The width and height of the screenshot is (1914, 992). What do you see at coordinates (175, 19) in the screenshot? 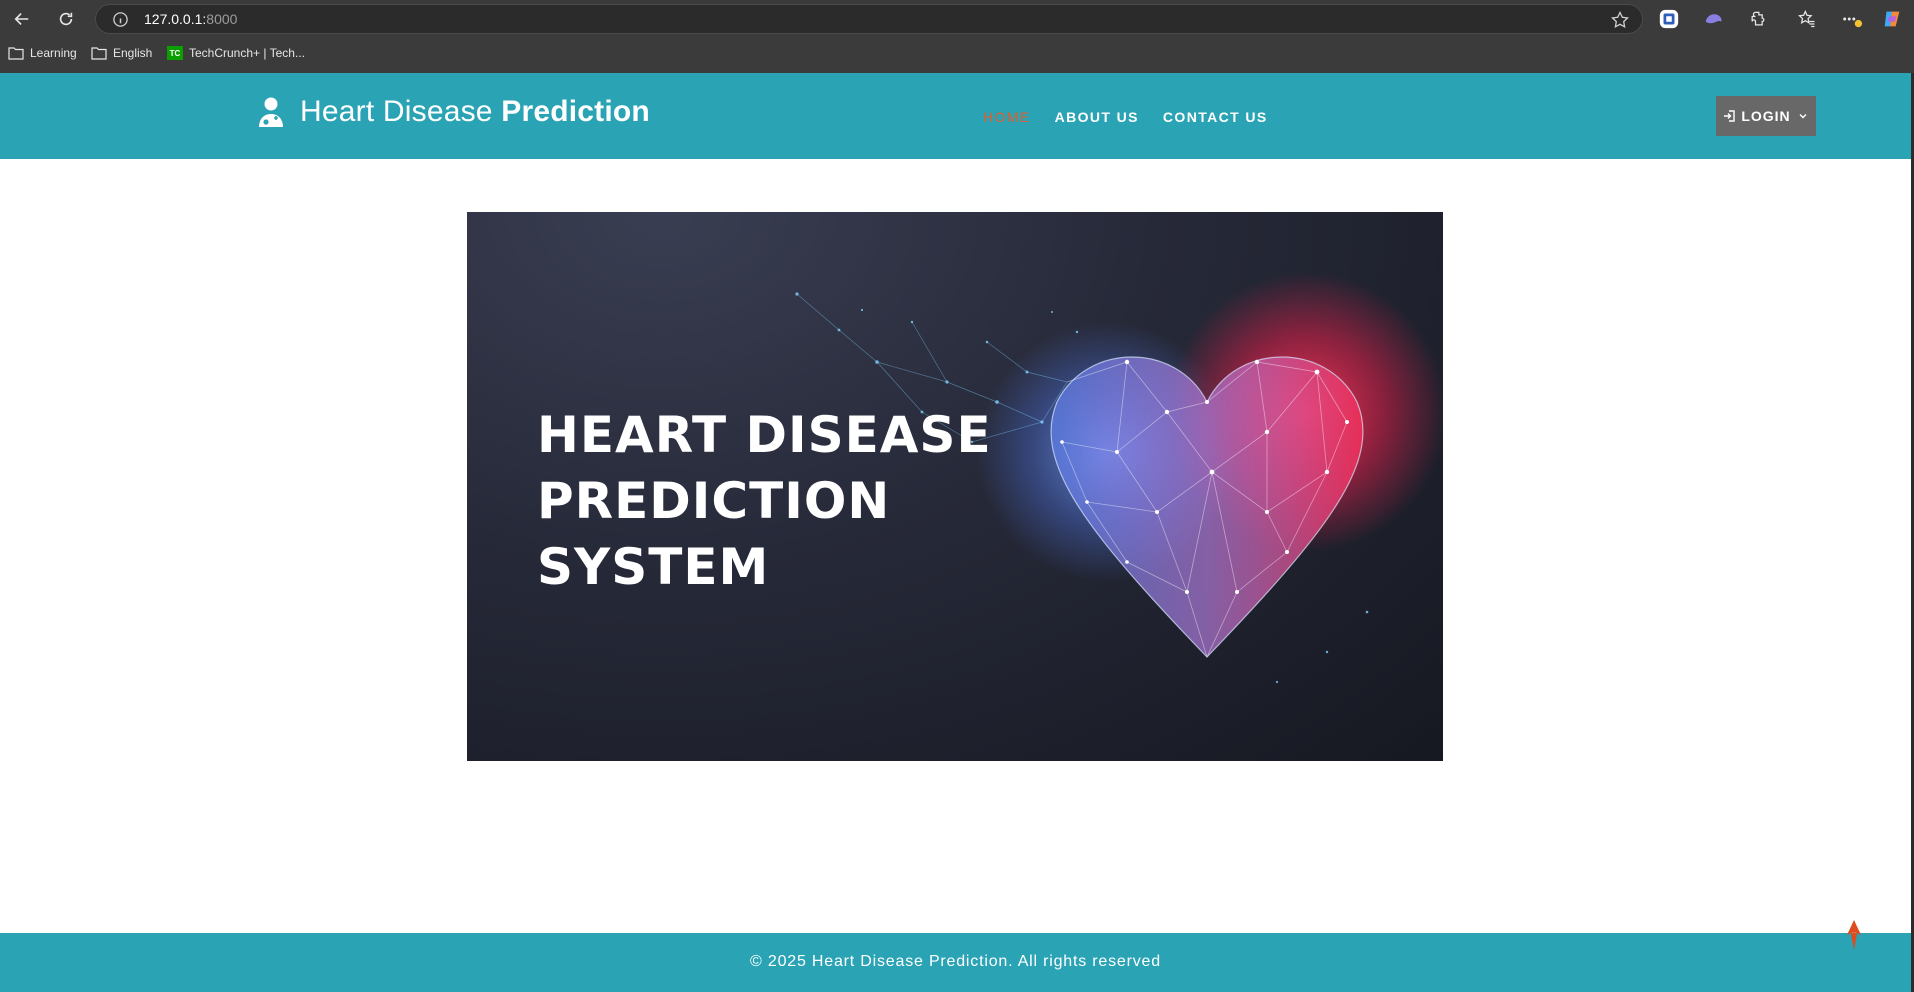
I see `url-host: 127.0.0.1:` at bounding box center [175, 19].